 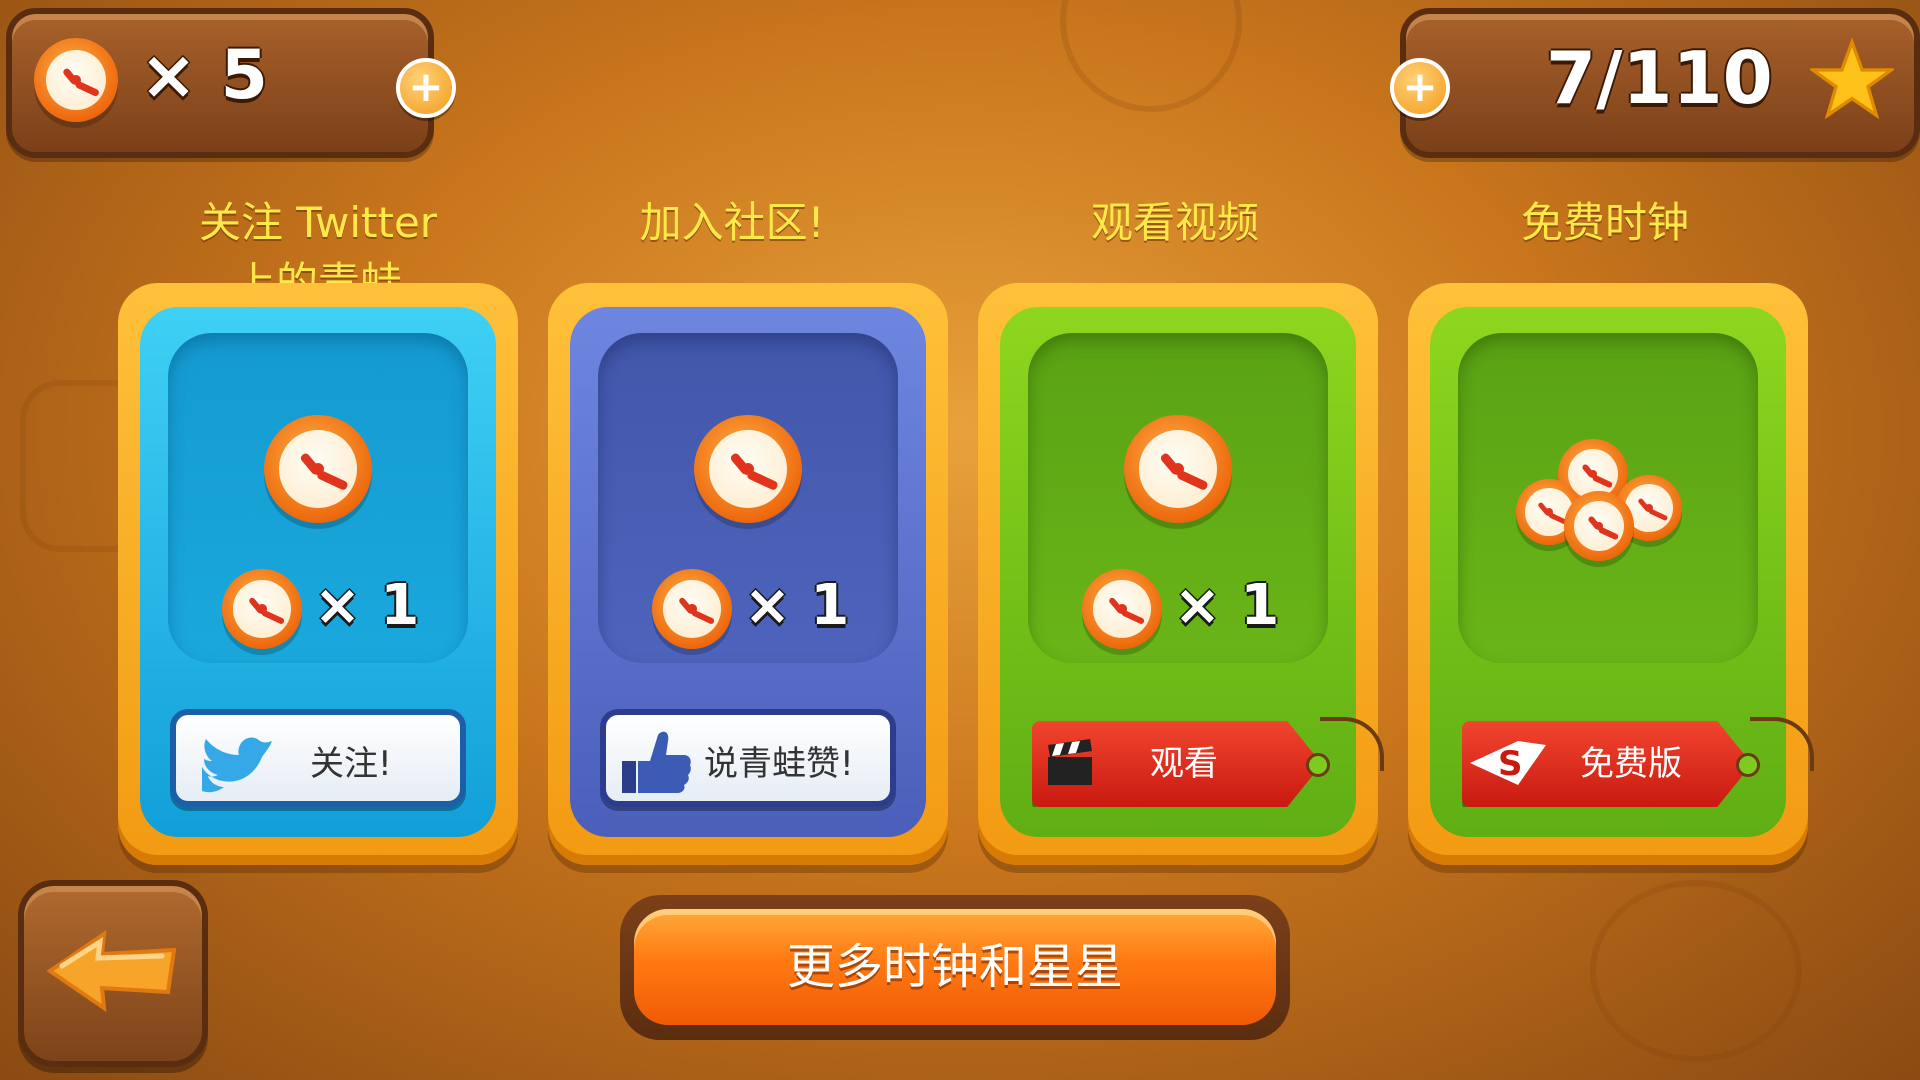 I want to click on thumbs-up-icon, so click(x=656, y=762).